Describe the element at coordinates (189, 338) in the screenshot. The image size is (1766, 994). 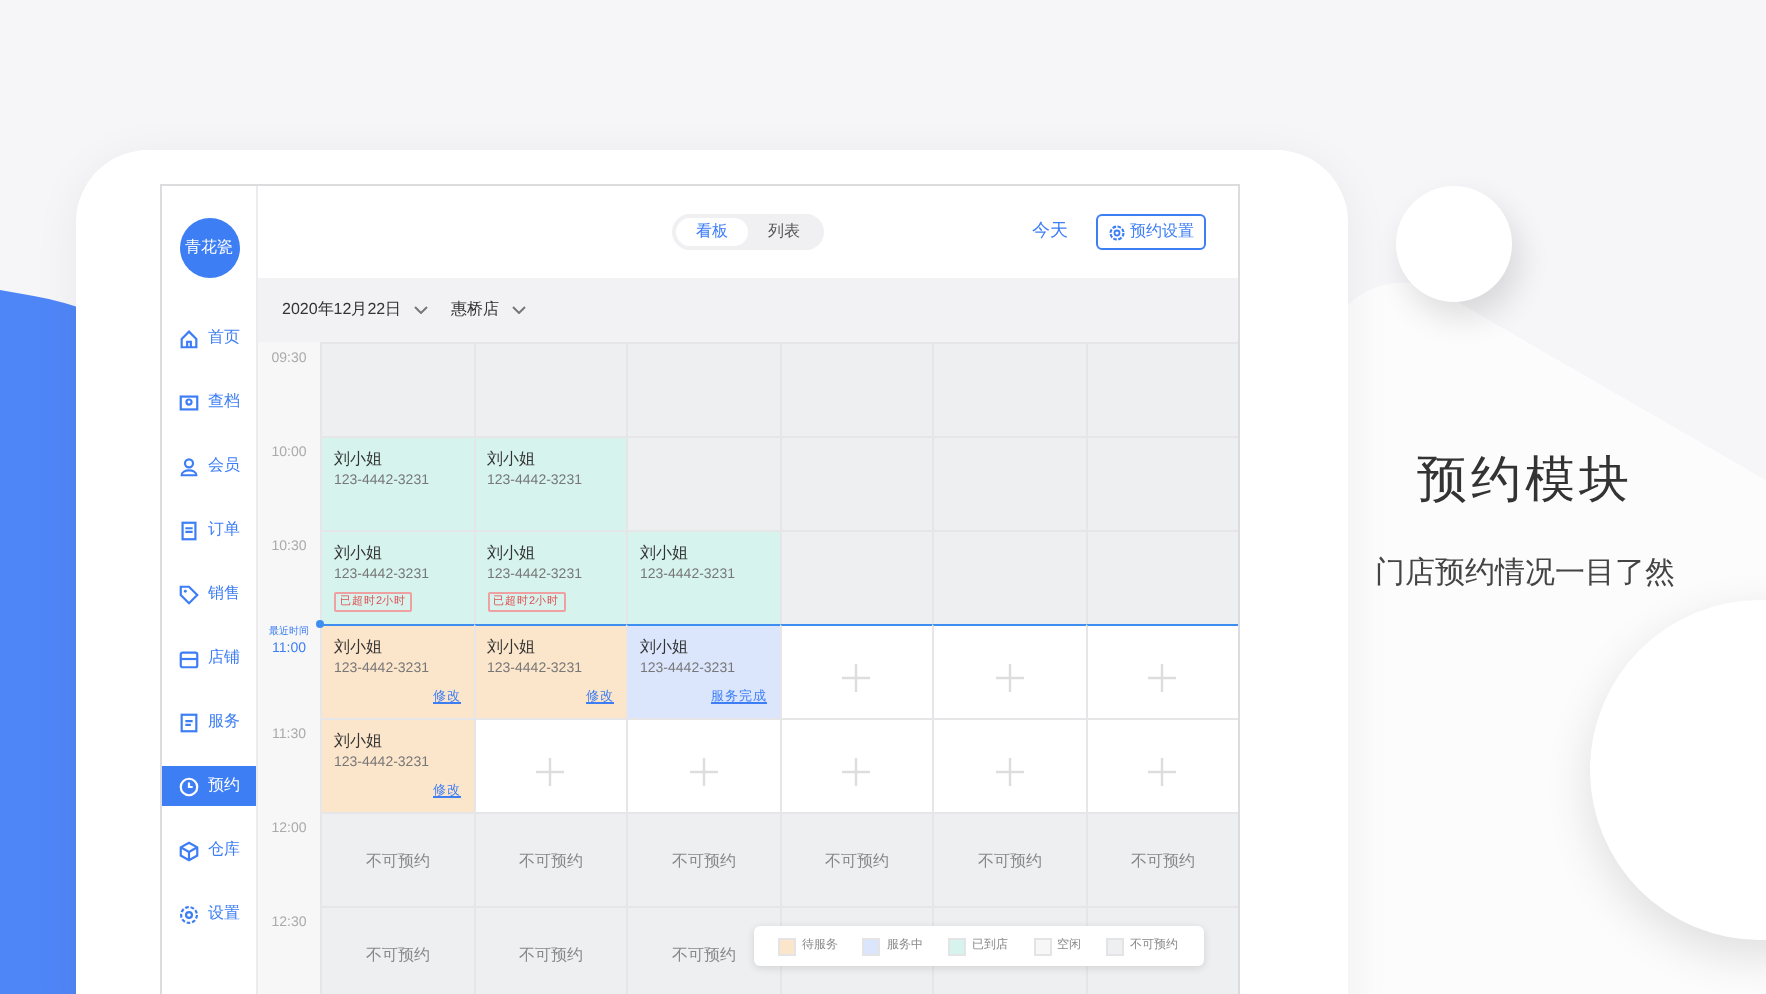
I see `house-icon` at that location.